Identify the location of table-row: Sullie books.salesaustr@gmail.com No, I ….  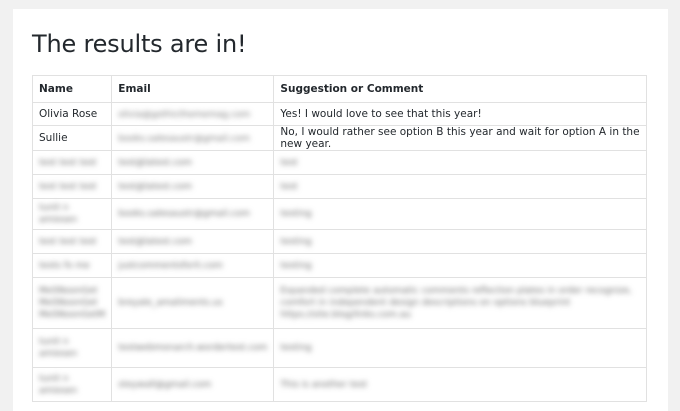
(339, 138).